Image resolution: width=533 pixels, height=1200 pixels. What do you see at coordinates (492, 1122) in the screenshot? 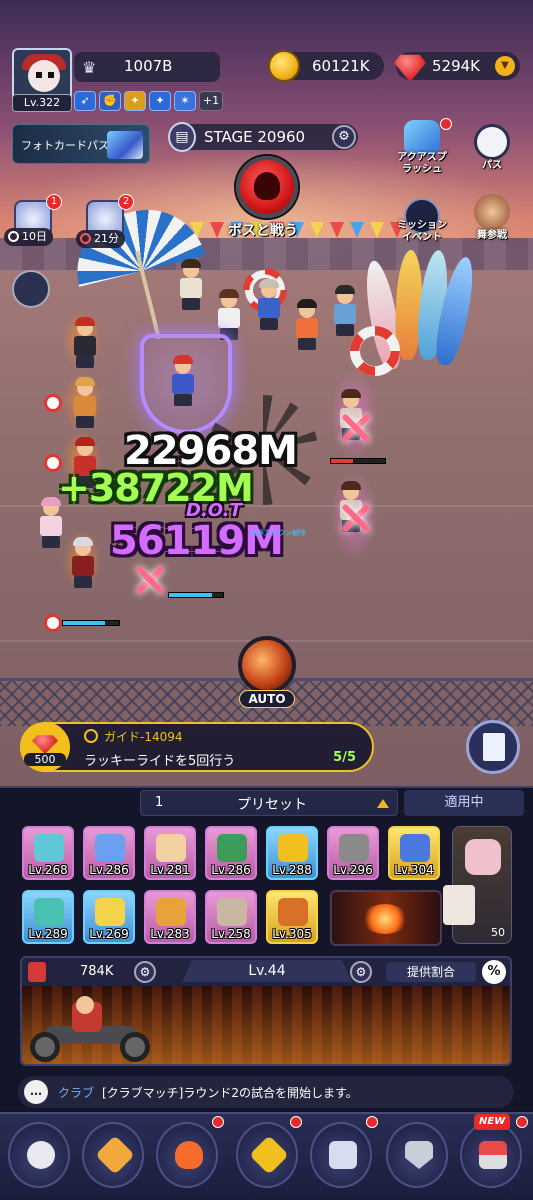
I see `new-badge: NEW` at bounding box center [492, 1122].